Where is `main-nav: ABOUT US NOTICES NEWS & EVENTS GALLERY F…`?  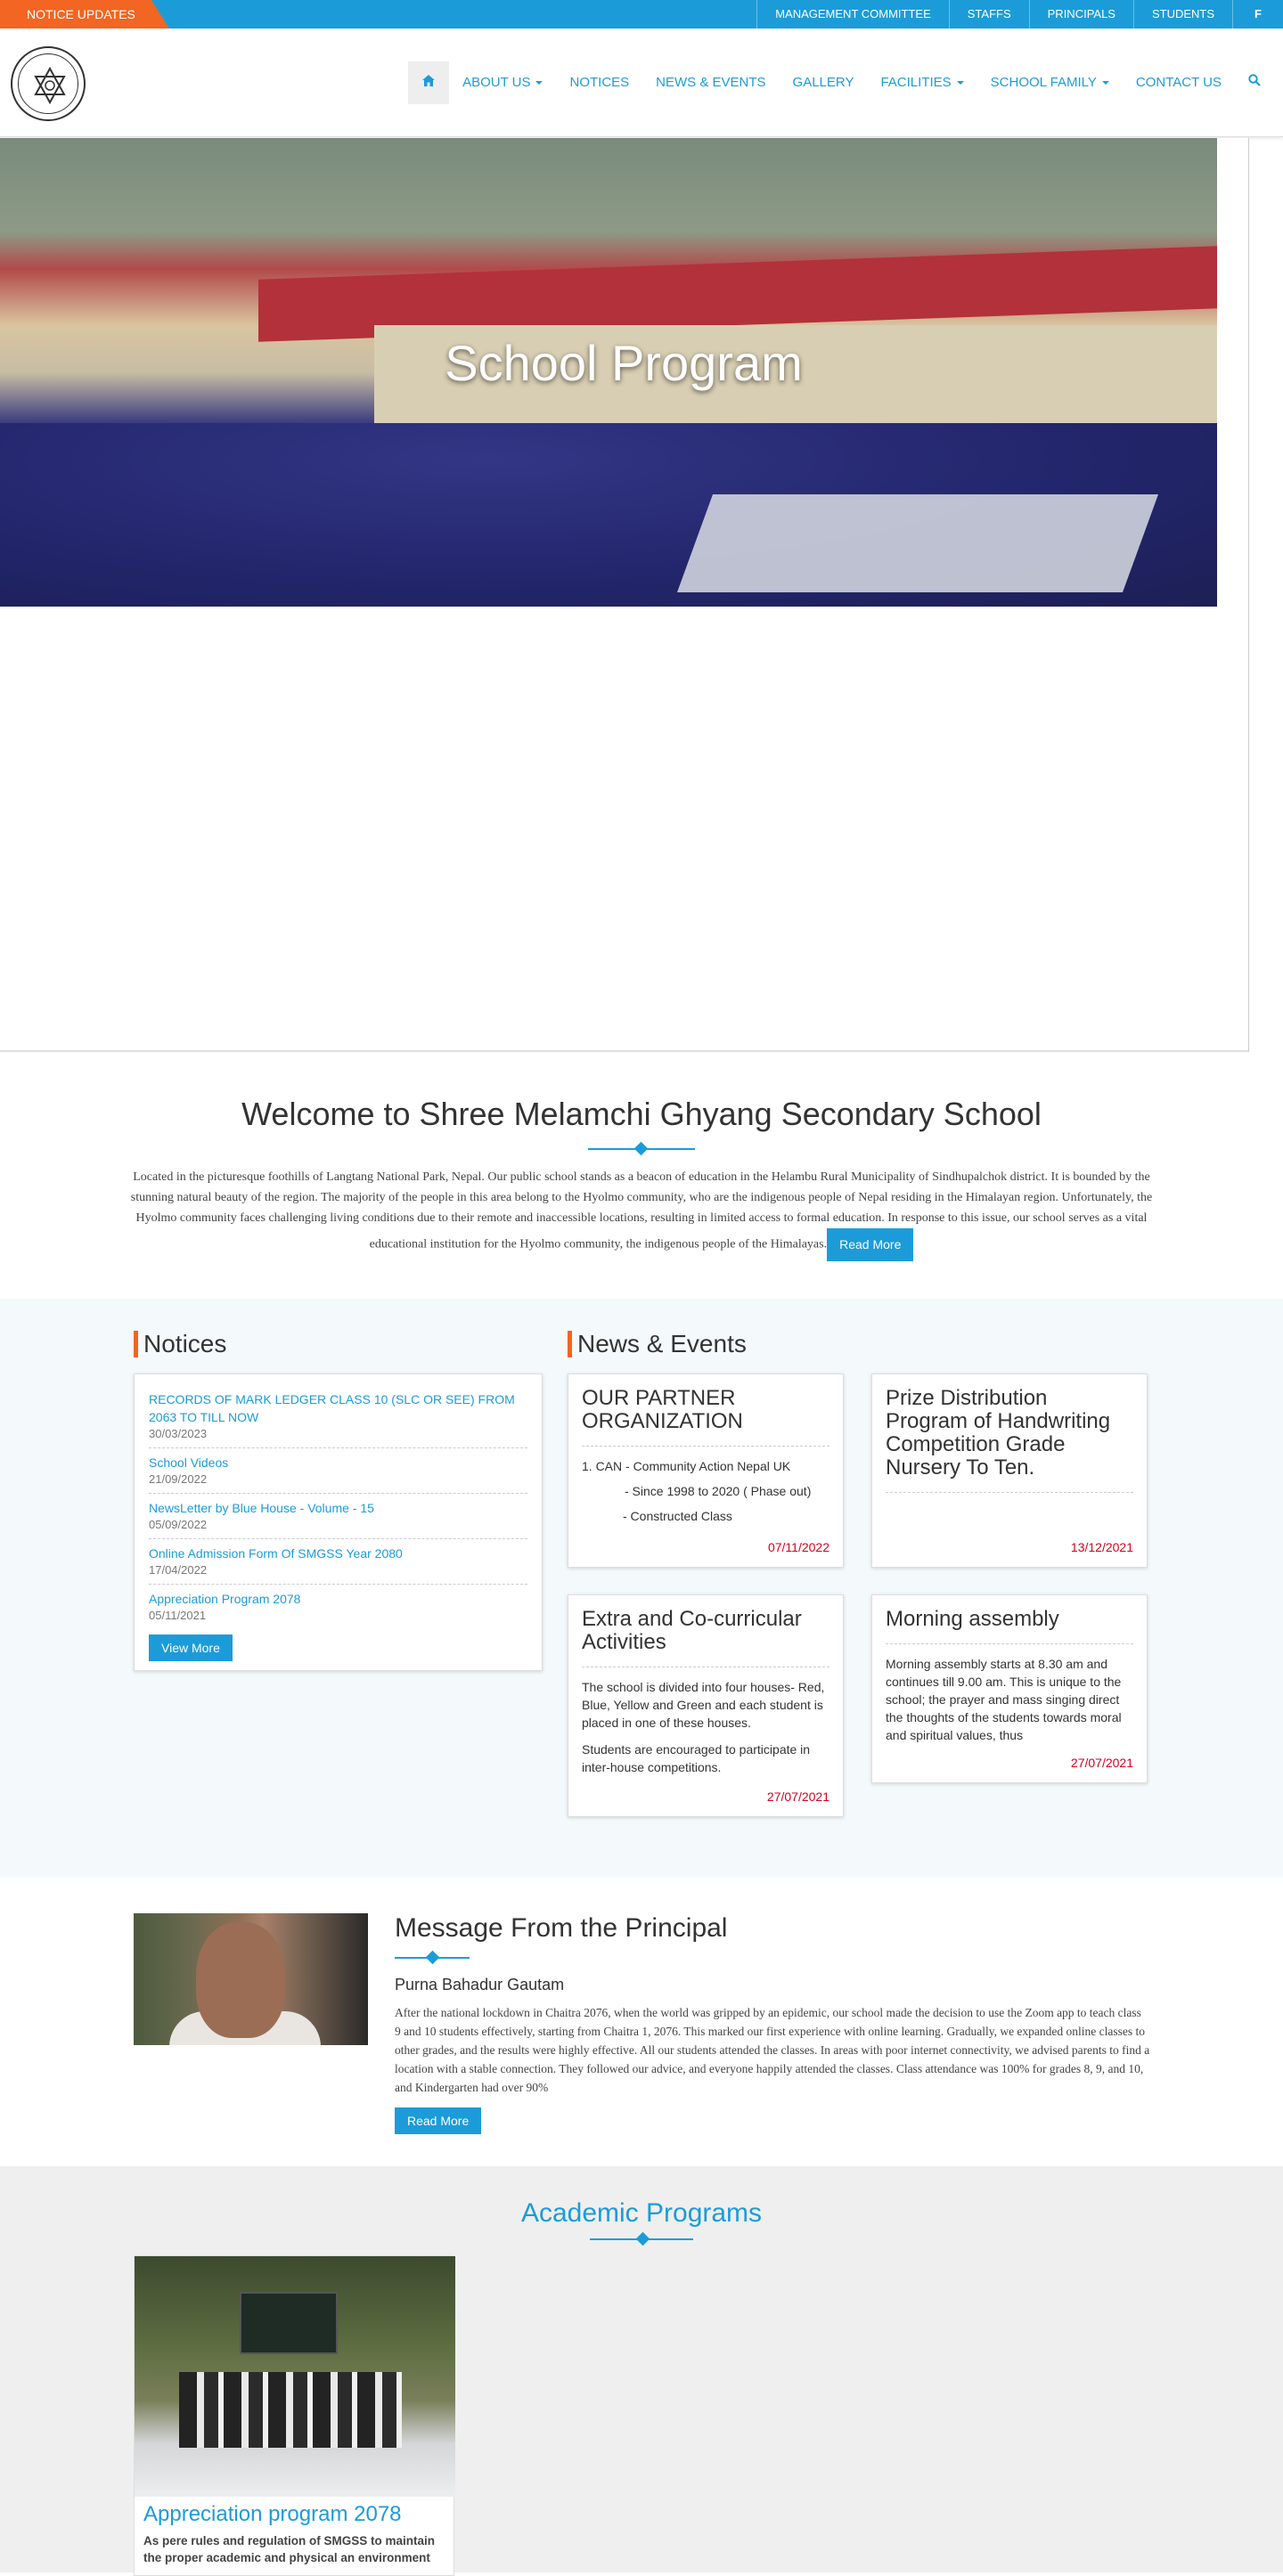
main-nav: ABOUT US NOTICES NEWS & EVENTS GALLERY F… is located at coordinates (841, 83).